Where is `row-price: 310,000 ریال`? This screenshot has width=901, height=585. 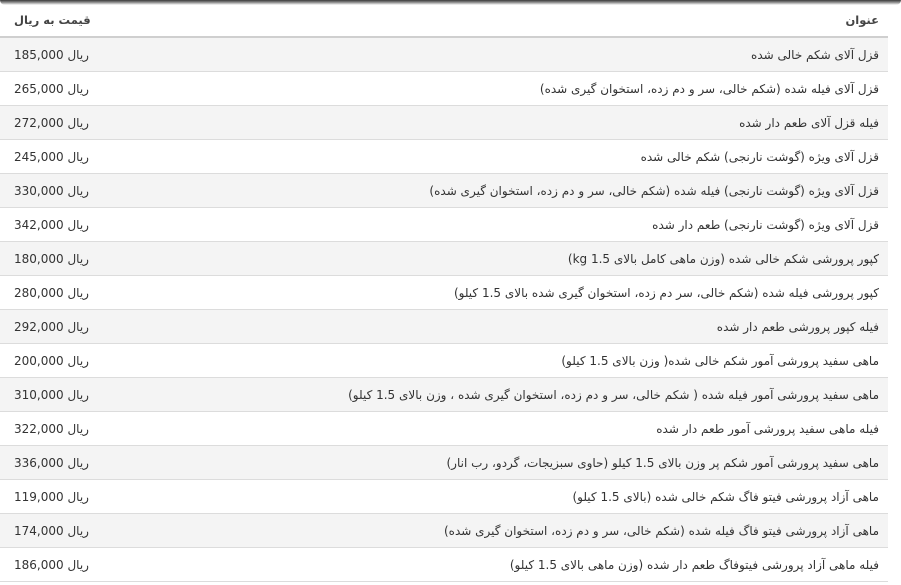 row-price: 310,000 ریال is located at coordinates (51, 394).